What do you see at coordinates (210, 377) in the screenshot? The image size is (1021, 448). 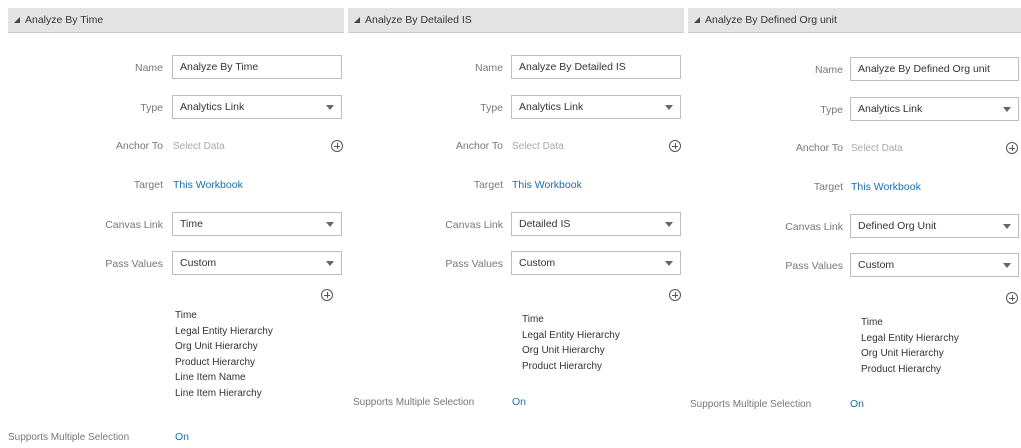 I see `list-item: Line Item Name` at bounding box center [210, 377].